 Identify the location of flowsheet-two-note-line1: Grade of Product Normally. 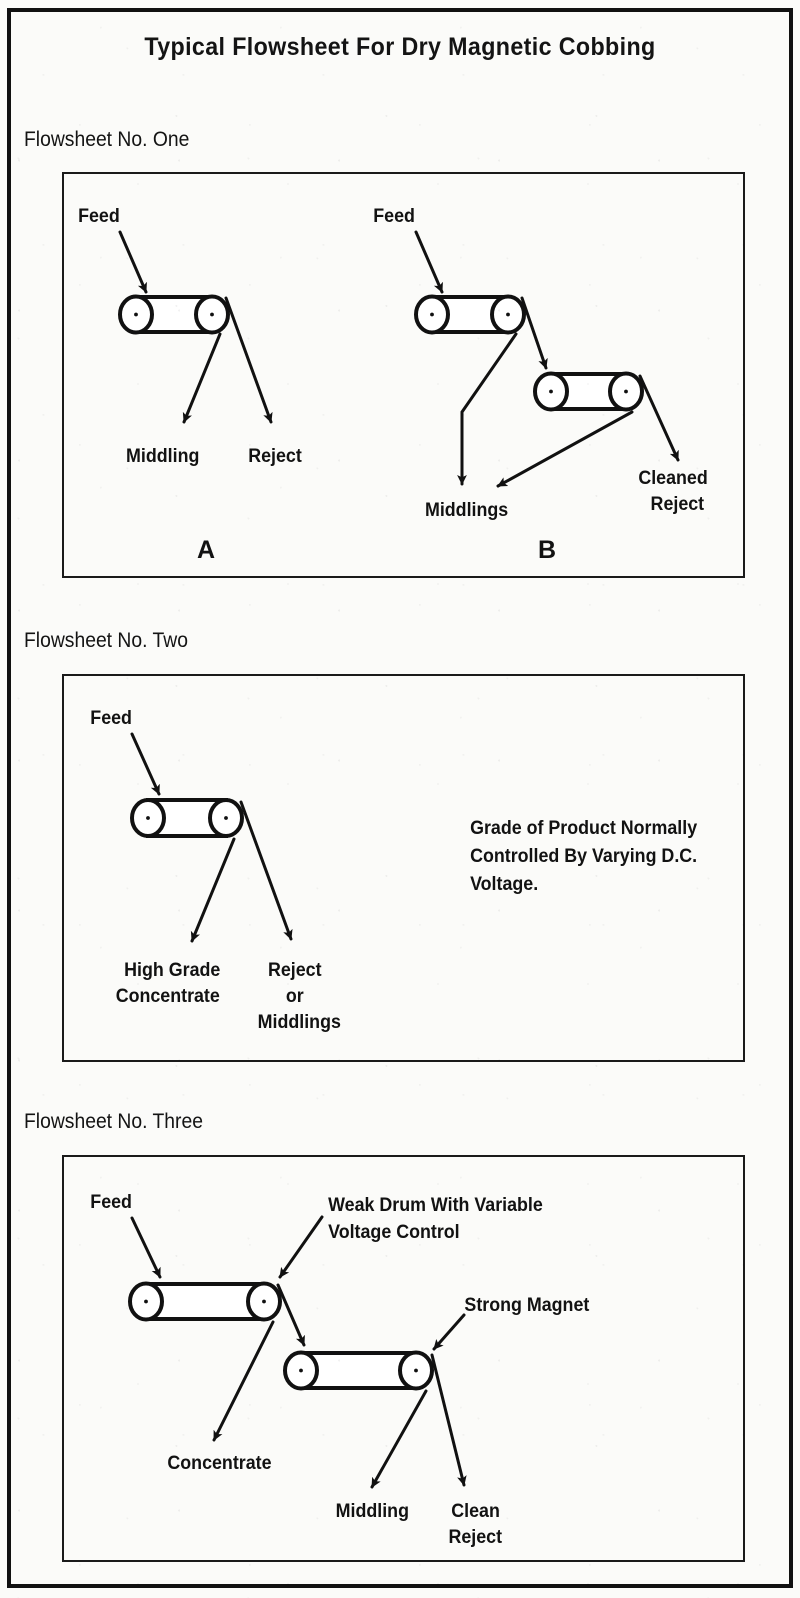
(584, 827).